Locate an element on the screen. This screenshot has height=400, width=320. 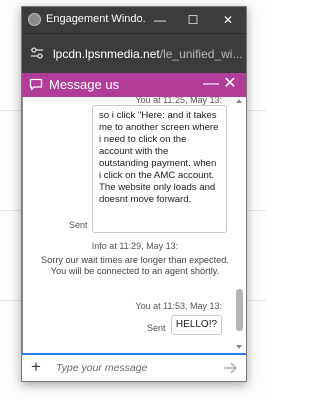
chat-header: Message us — ✕ is located at coordinates (134, 85).